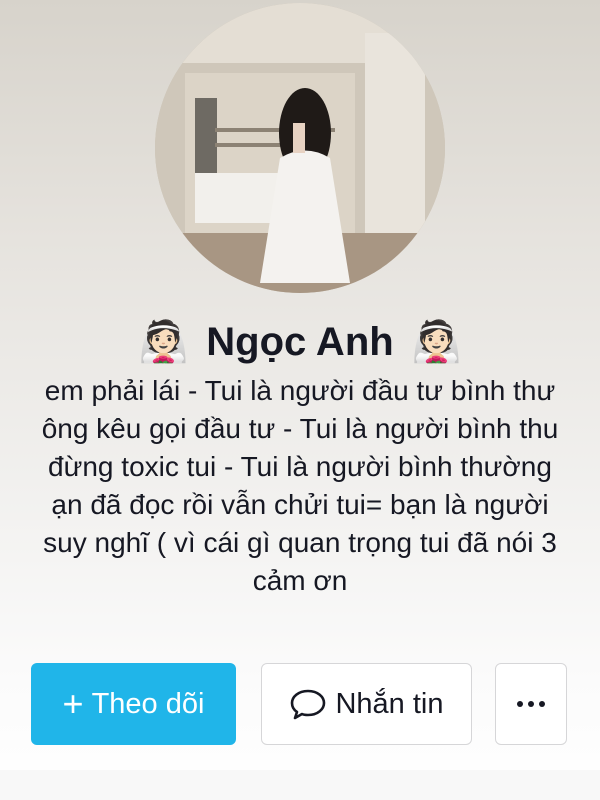 This screenshot has width=600, height=800. I want to click on message-label: Nhắn tin, so click(389, 703).